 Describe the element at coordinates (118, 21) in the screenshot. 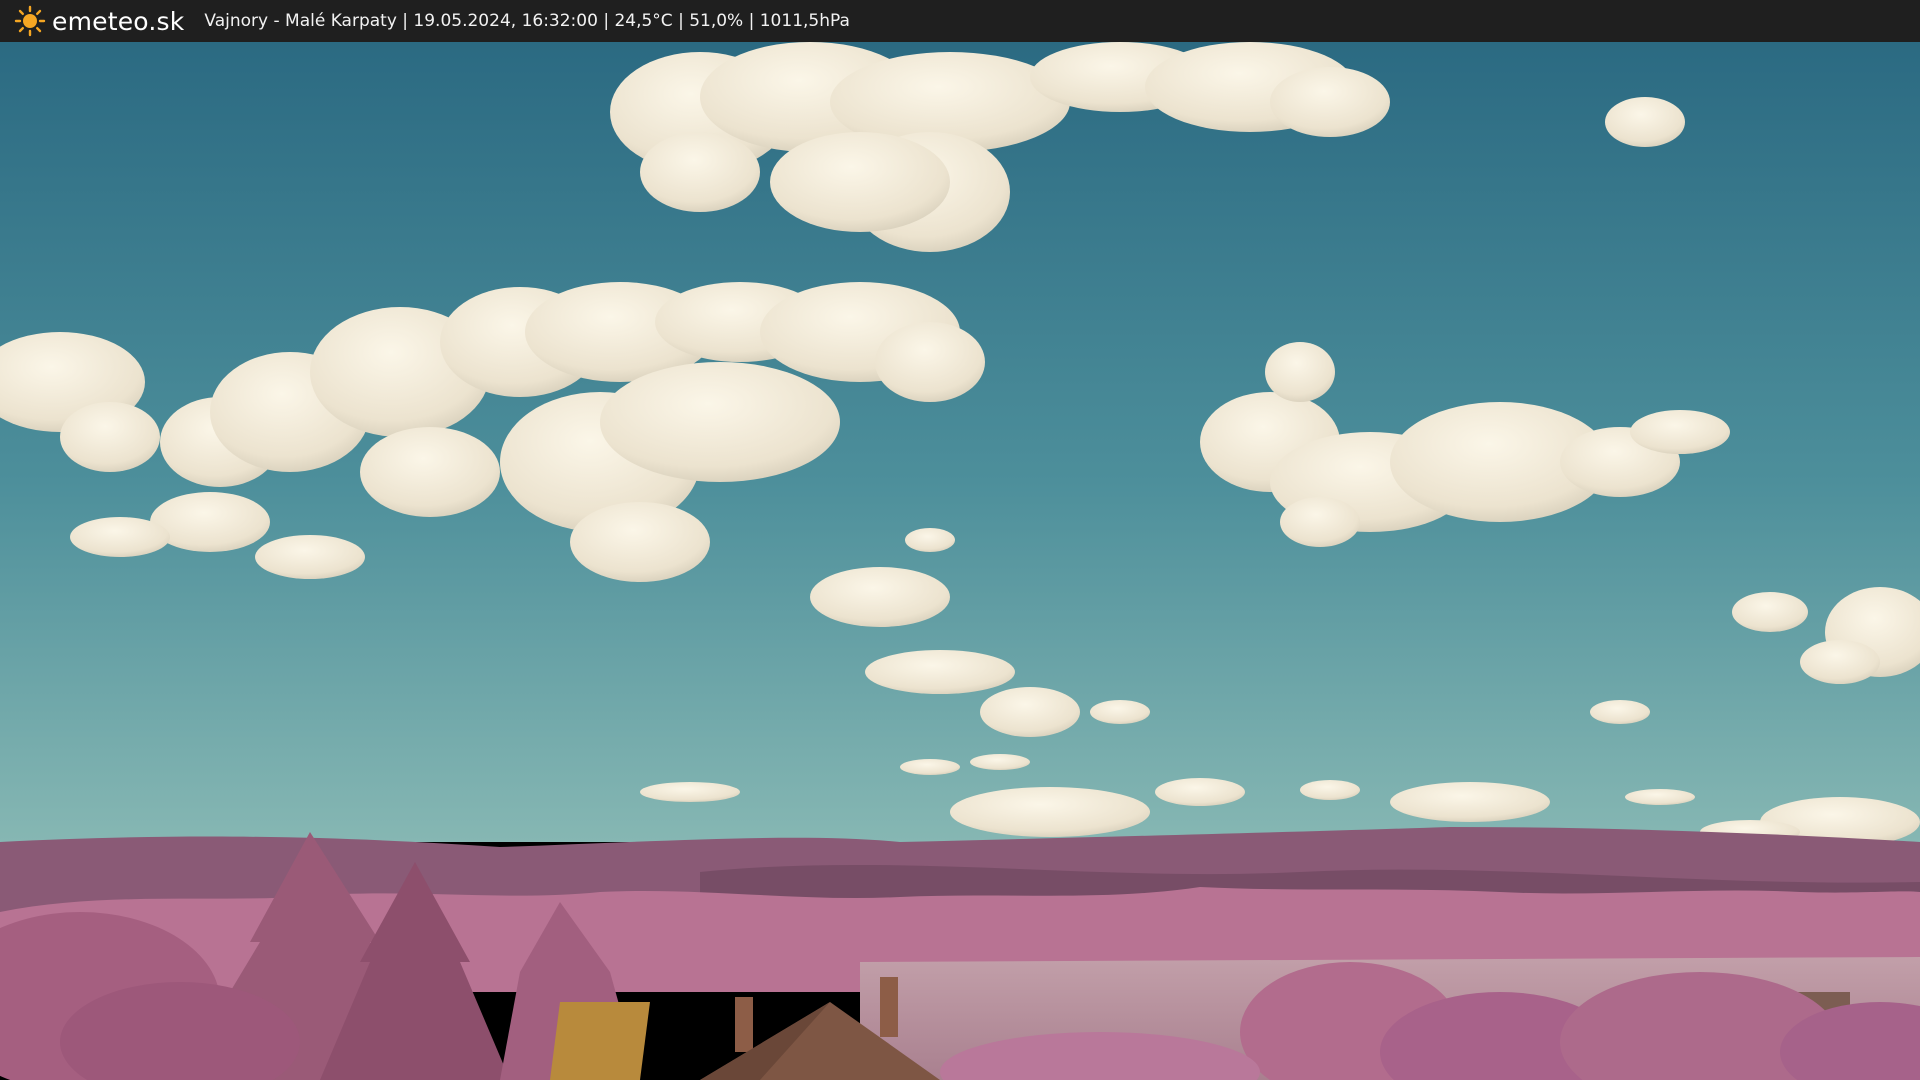

I see `brand-name: emeteo.sk` at that location.